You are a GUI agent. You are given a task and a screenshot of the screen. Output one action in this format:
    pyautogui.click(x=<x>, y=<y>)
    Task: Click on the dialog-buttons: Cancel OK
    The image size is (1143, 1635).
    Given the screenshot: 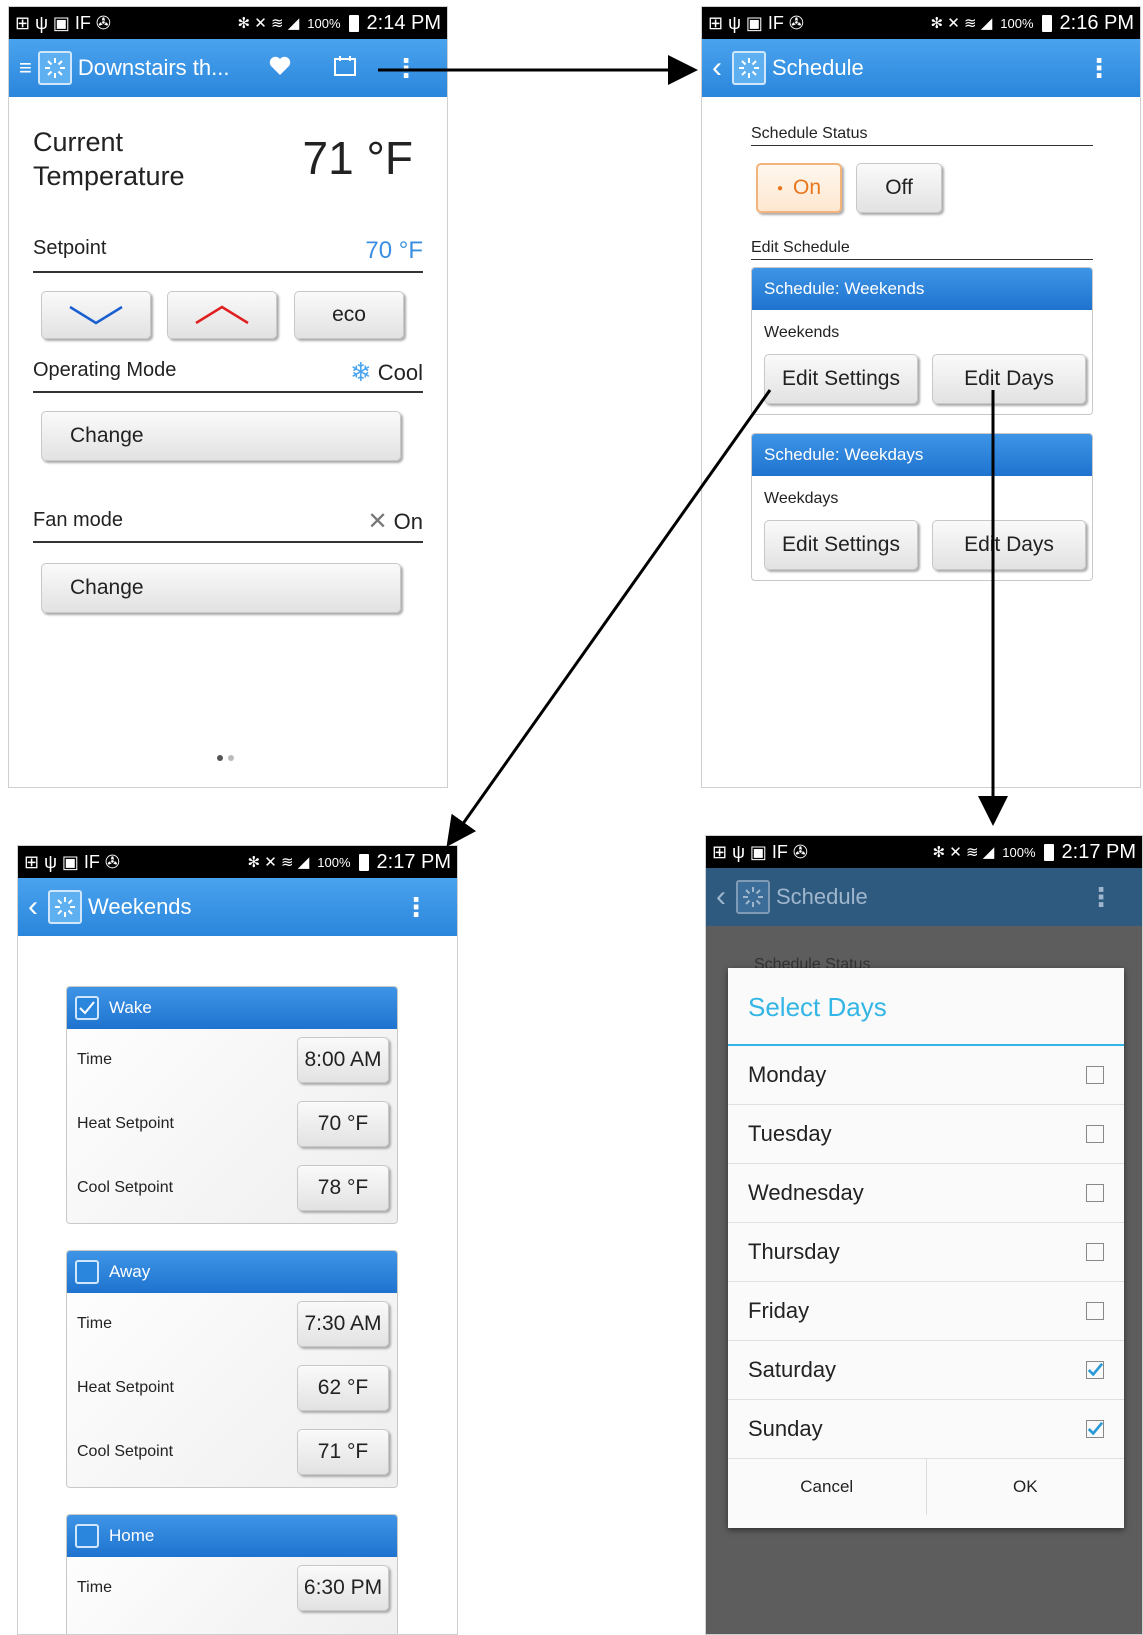 What is the action you would take?
    pyautogui.click(x=926, y=1487)
    